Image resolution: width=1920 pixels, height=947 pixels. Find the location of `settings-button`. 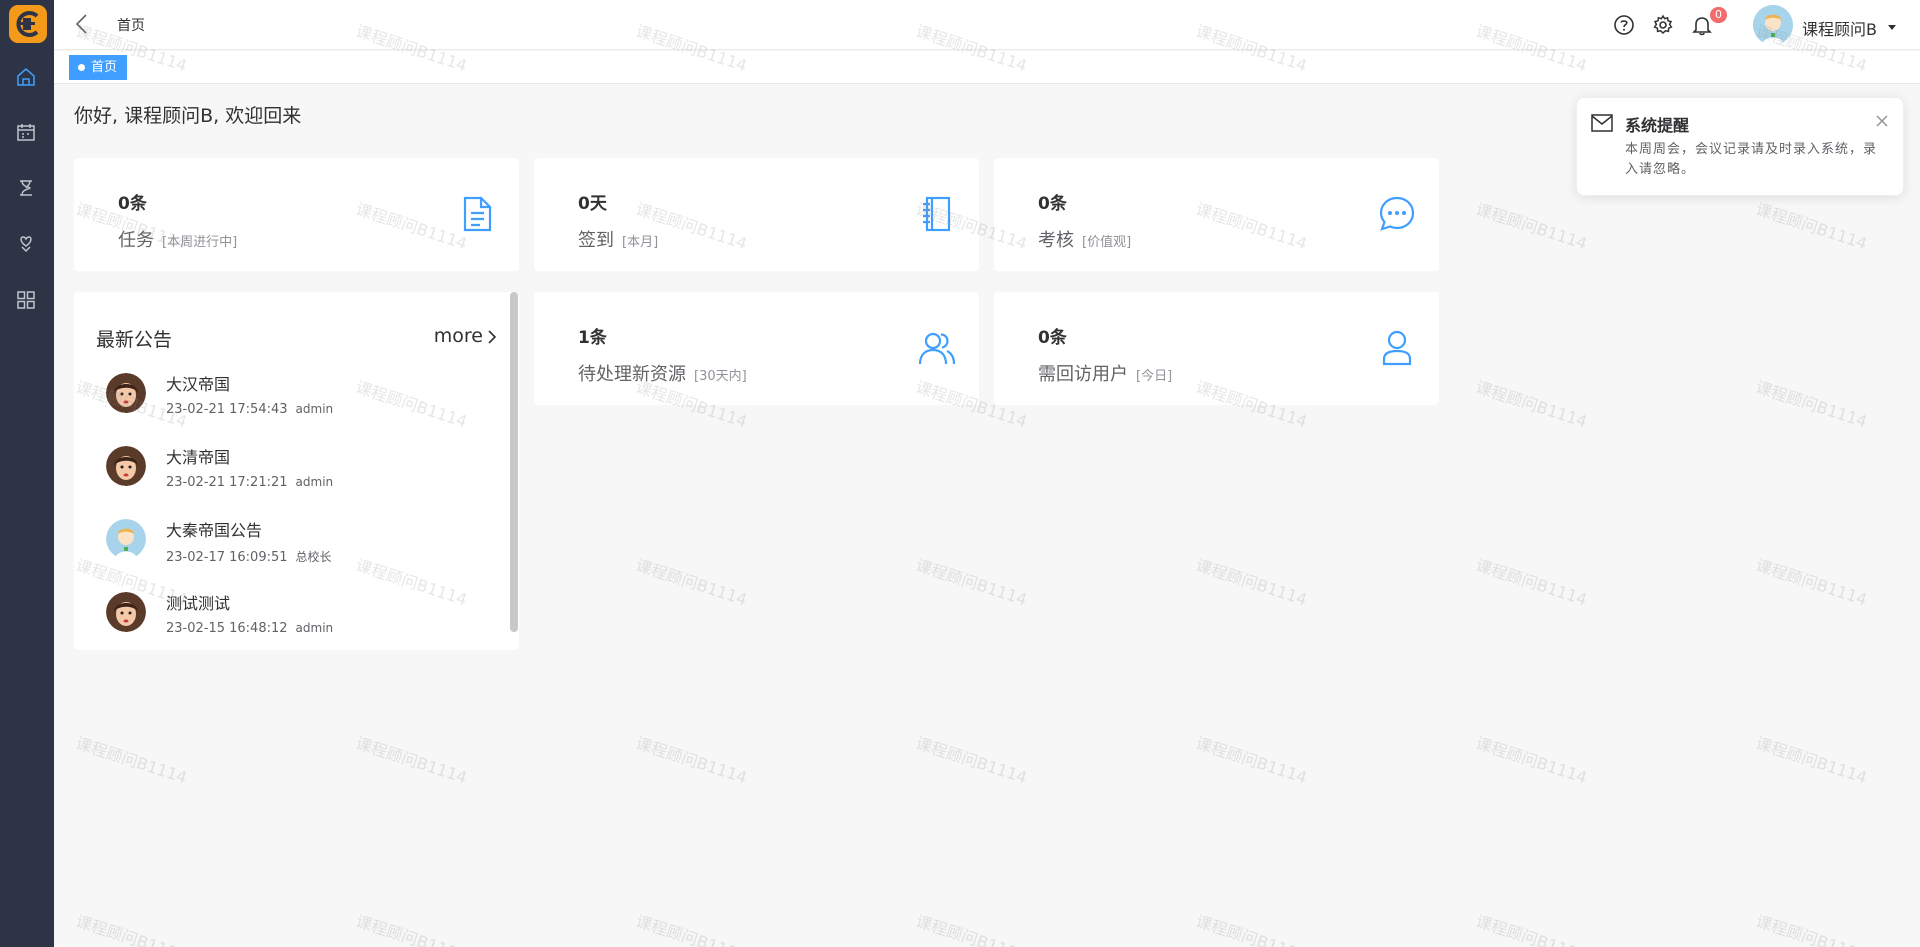

settings-button is located at coordinates (1663, 25).